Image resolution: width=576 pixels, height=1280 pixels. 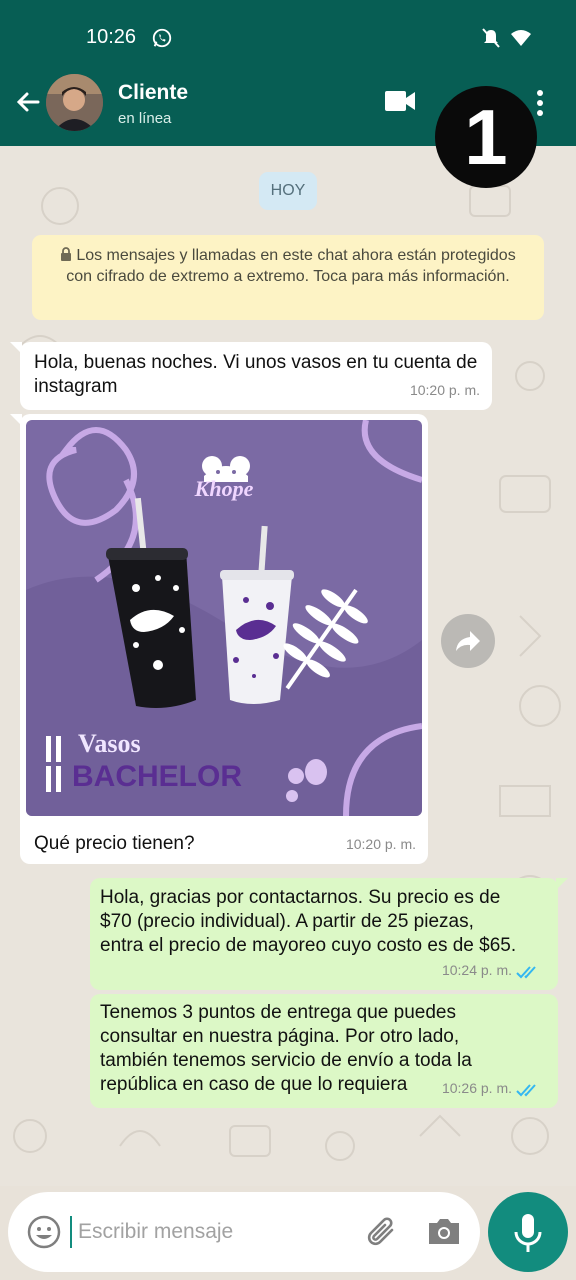 I want to click on whatsapp-notification-icon, so click(x=162, y=38).